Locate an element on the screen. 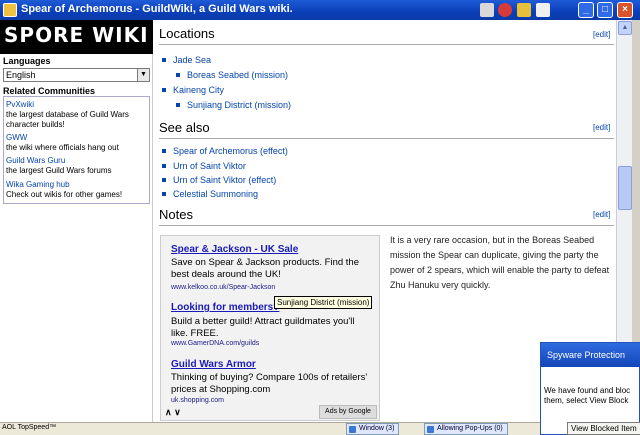  language-select: English ▼ is located at coordinates (76, 75).